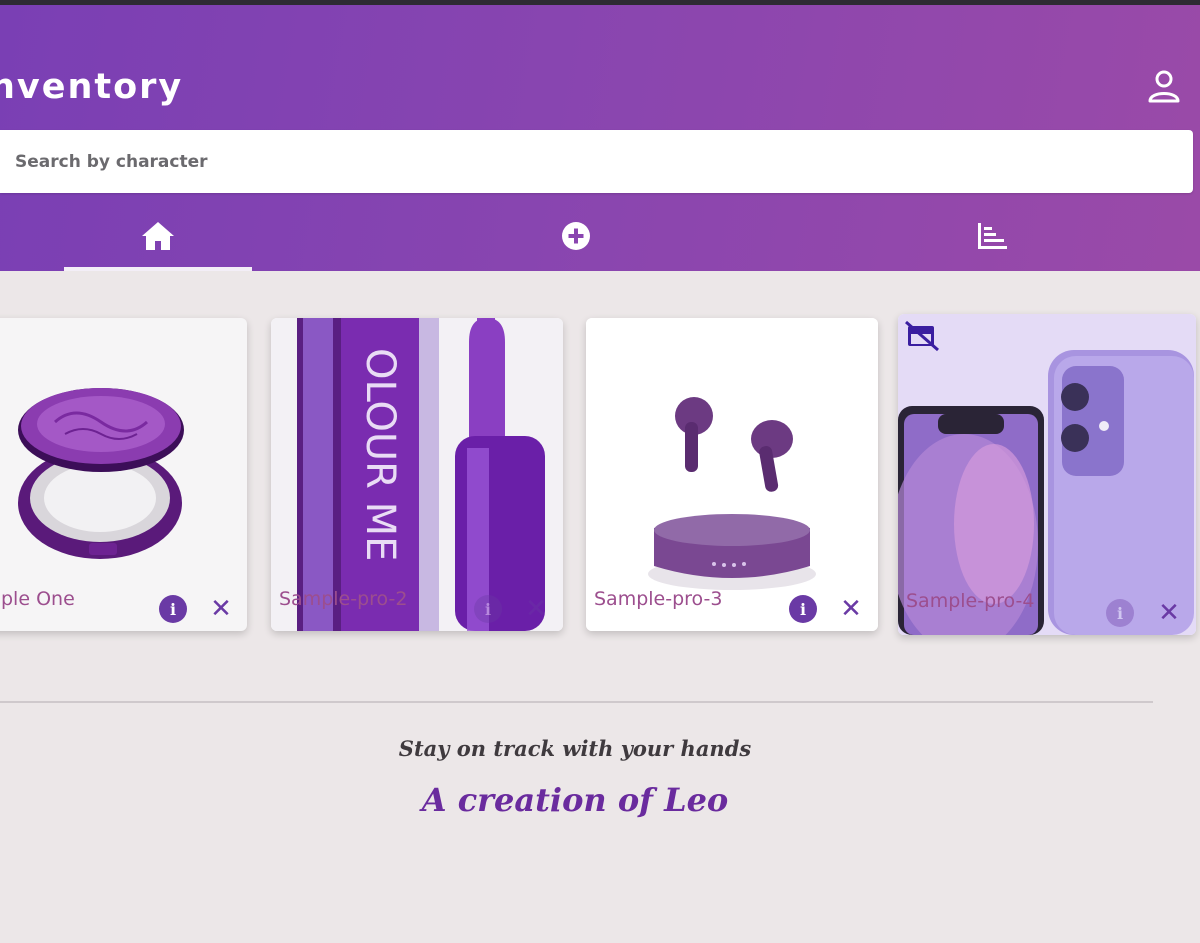 This screenshot has height=943, width=1200. I want to click on product-name: Sample-pro-2, so click(343, 599).